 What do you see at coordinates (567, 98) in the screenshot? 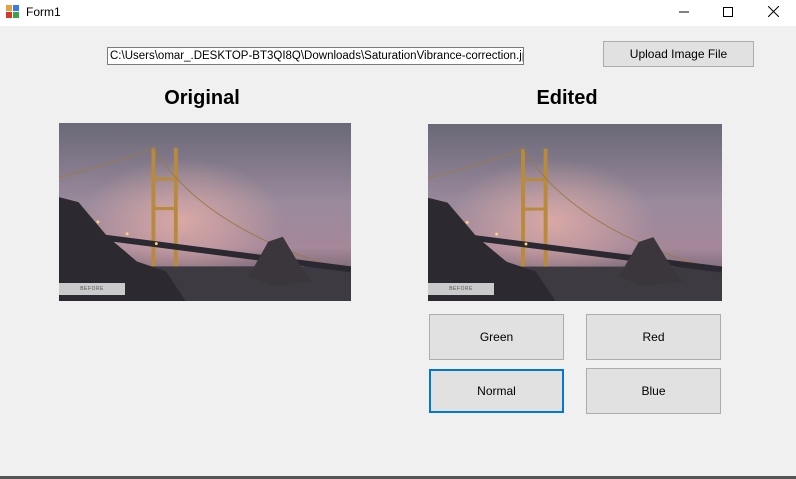
I see `edited-heading: Edited` at bounding box center [567, 98].